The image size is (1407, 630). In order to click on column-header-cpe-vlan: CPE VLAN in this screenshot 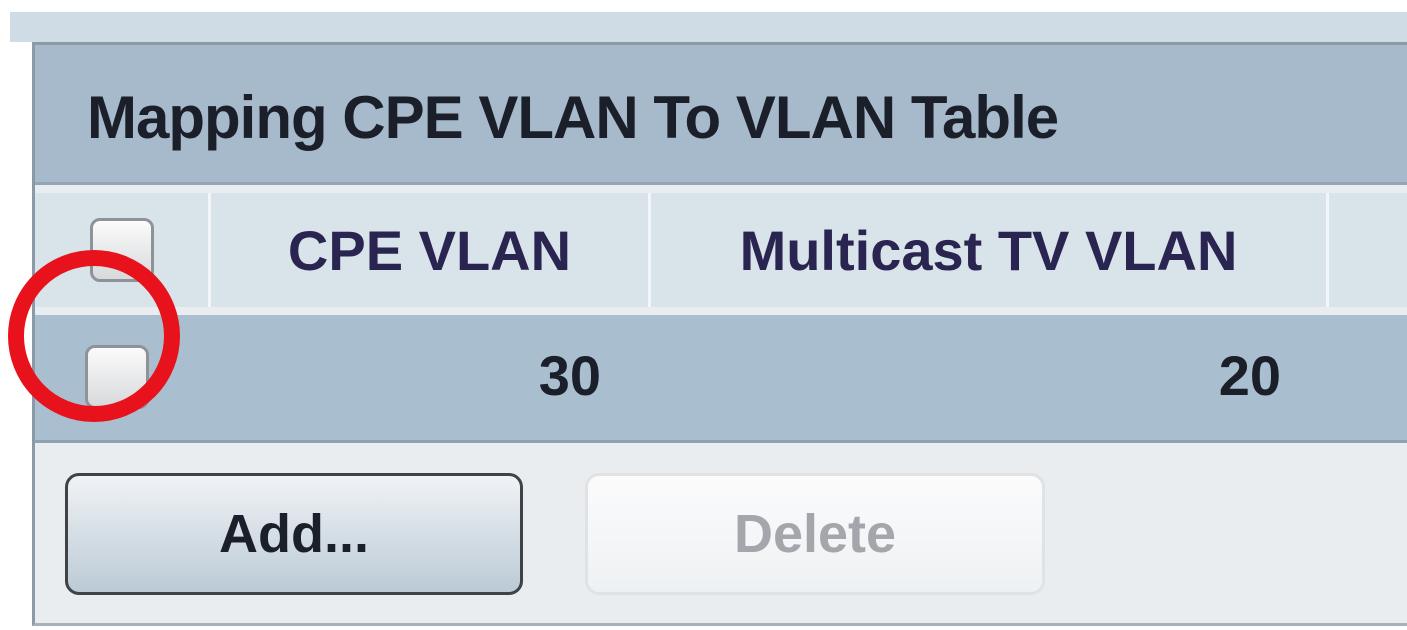, I will do `click(431, 250)`.